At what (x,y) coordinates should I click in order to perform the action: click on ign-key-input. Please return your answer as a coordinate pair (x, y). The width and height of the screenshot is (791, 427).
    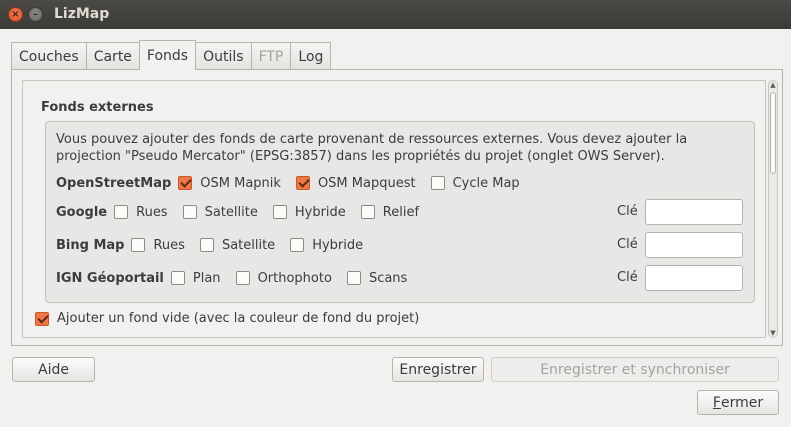
    Looking at the image, I should click on (694, 278).